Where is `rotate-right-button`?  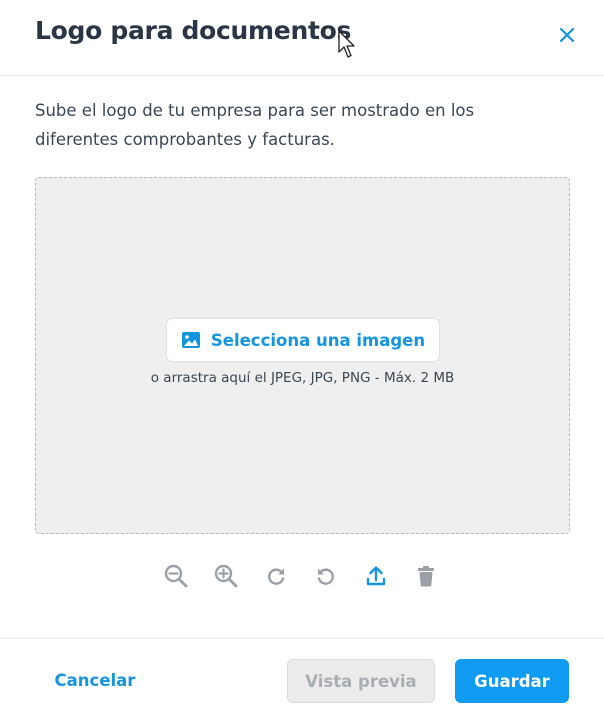 rotate-right-button is located at coordinates (276, 576).